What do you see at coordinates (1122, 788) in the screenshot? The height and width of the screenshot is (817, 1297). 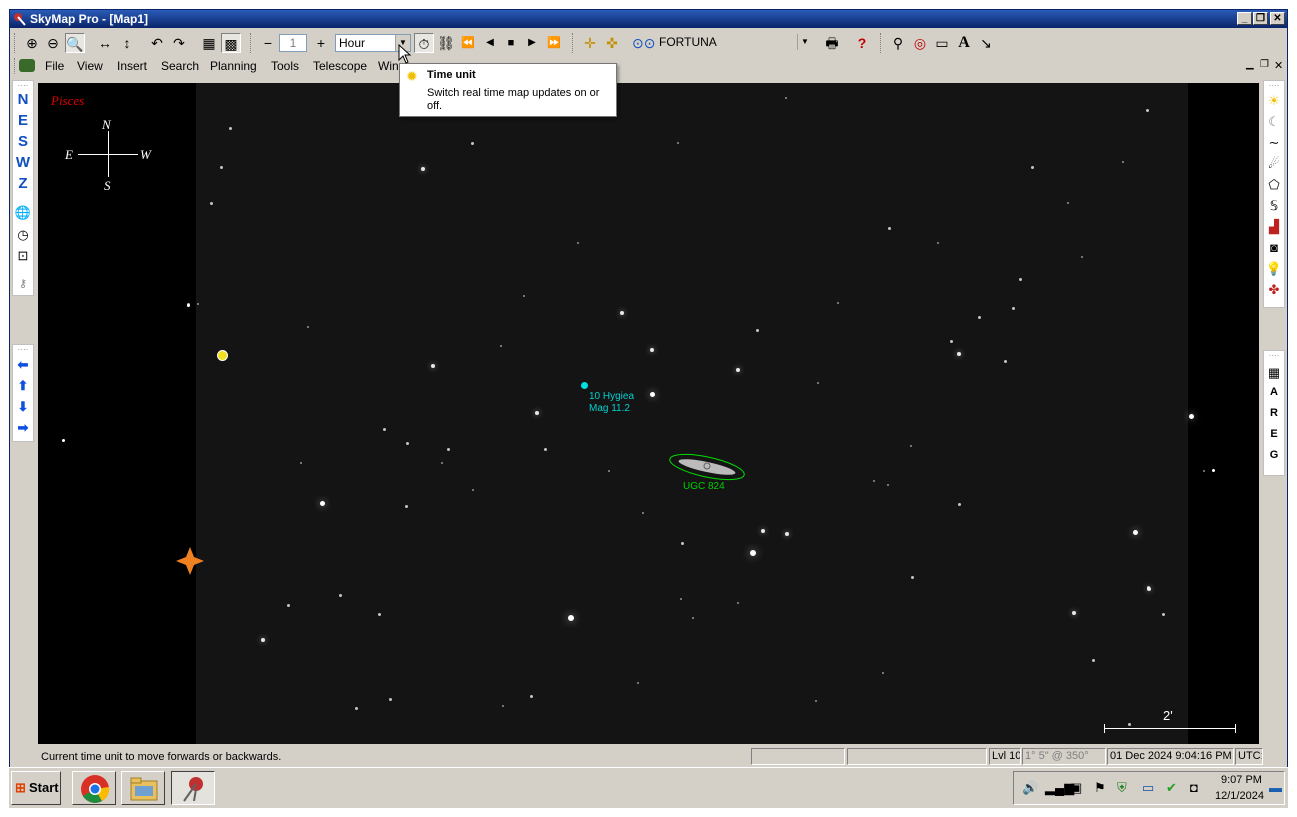 I see `security-icon: ⛨` at bounding box center [1122, 788].